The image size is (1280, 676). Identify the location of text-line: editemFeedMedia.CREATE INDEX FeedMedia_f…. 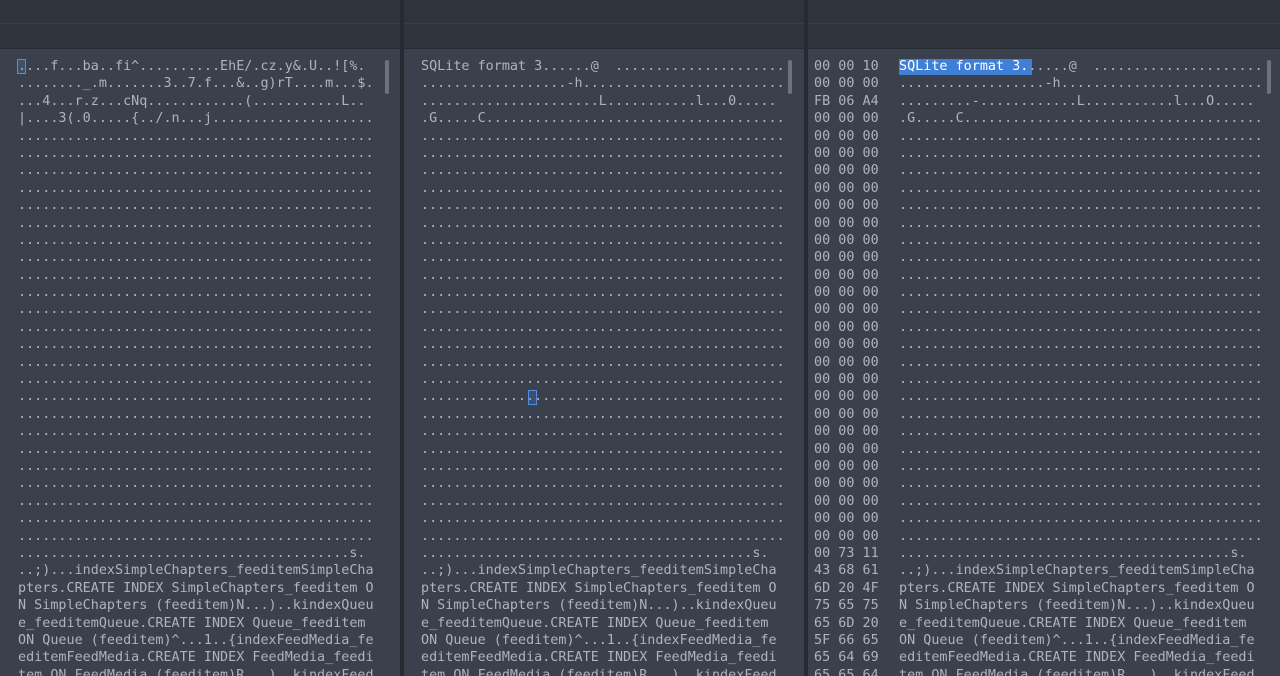
(599, 658).